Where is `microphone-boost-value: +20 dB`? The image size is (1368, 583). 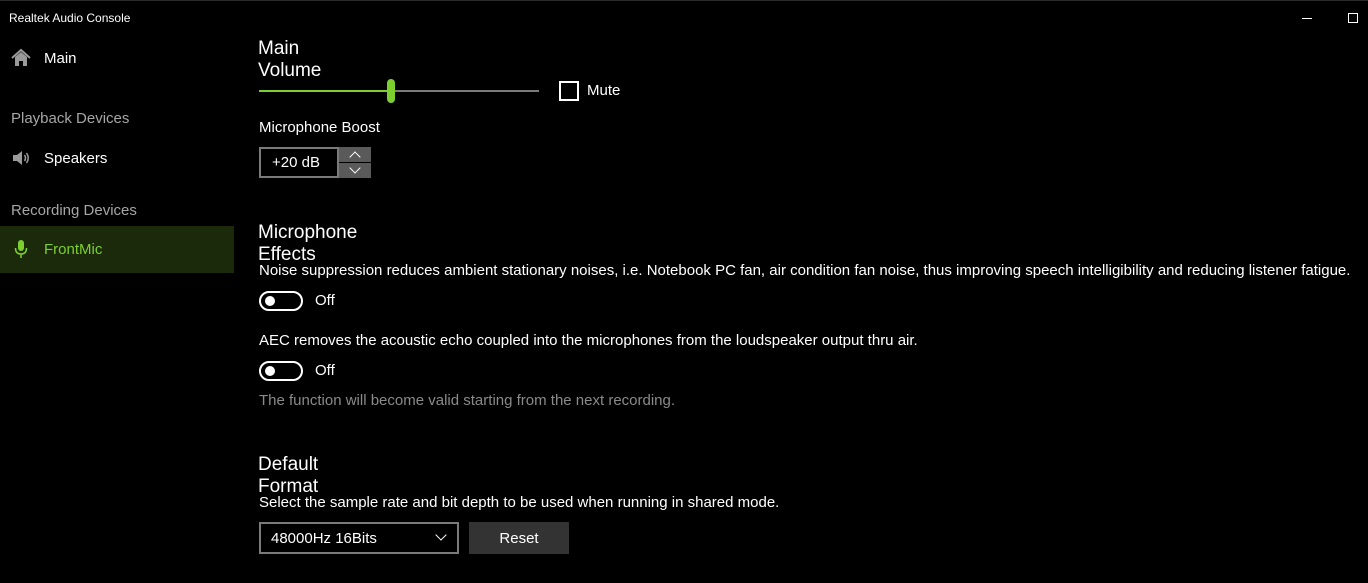 microphone-boost-value: +20 dB is located at coordinates (299, 162).